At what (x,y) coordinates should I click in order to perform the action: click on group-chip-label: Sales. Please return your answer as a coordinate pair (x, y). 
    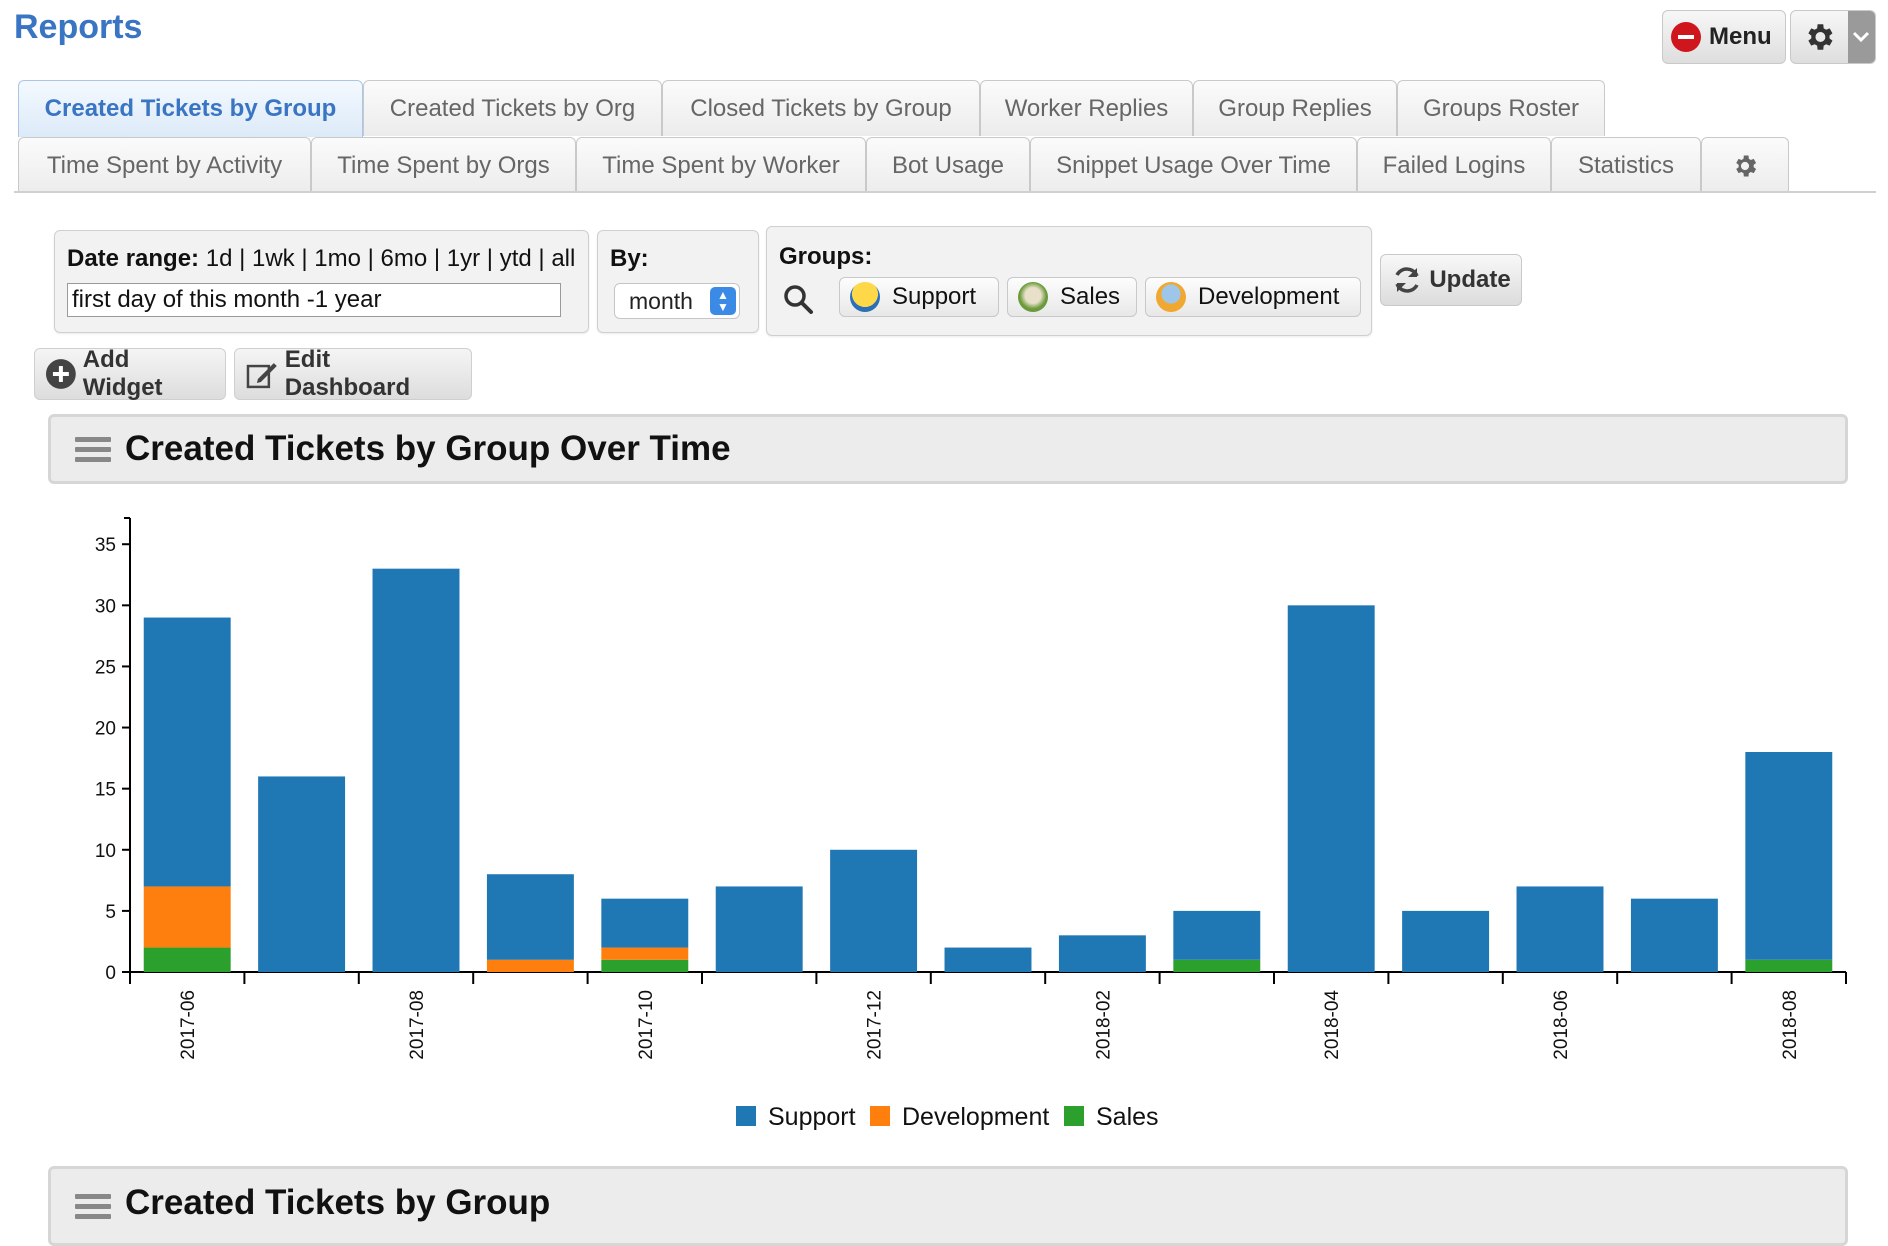
    Looking at the image, I should click on (1090, 296).